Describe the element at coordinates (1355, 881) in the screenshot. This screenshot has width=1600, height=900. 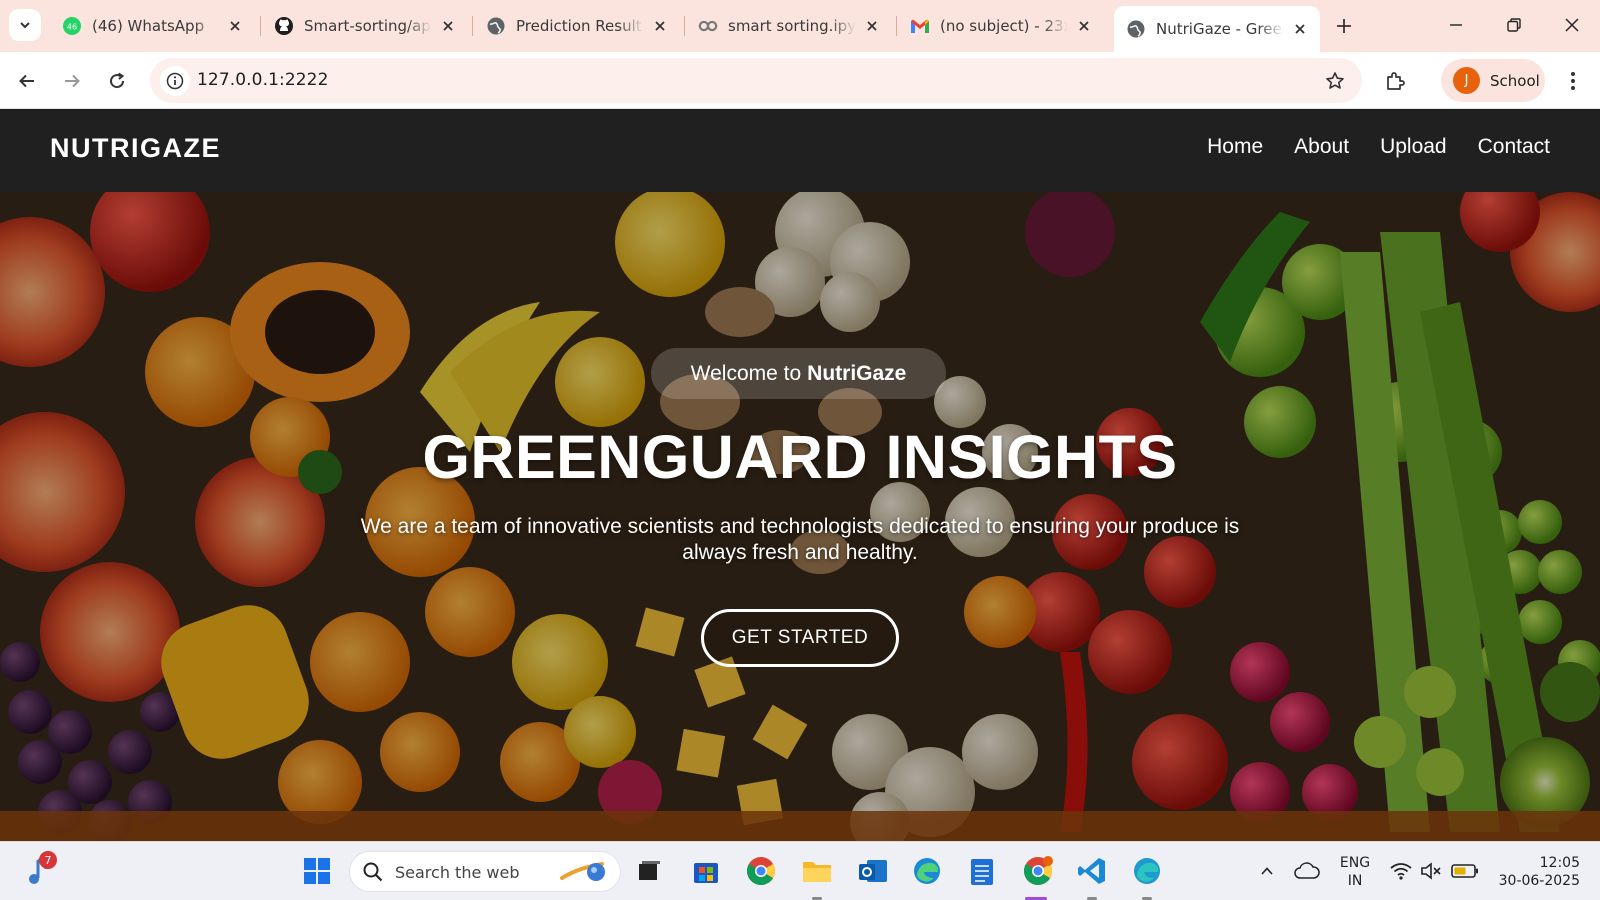
I see `region-code: IN` at that location.